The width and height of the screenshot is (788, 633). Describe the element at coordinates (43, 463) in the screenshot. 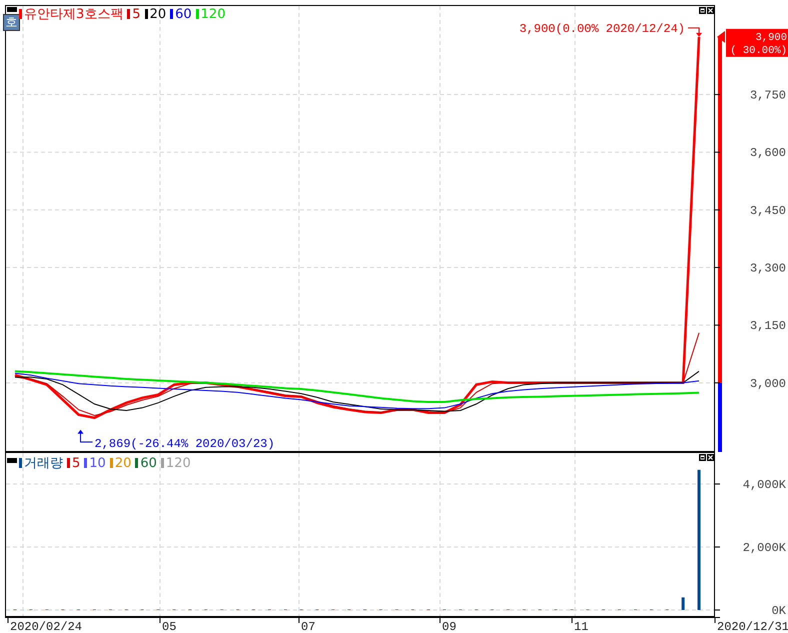

I see `legend-label: 거래량` at that location.